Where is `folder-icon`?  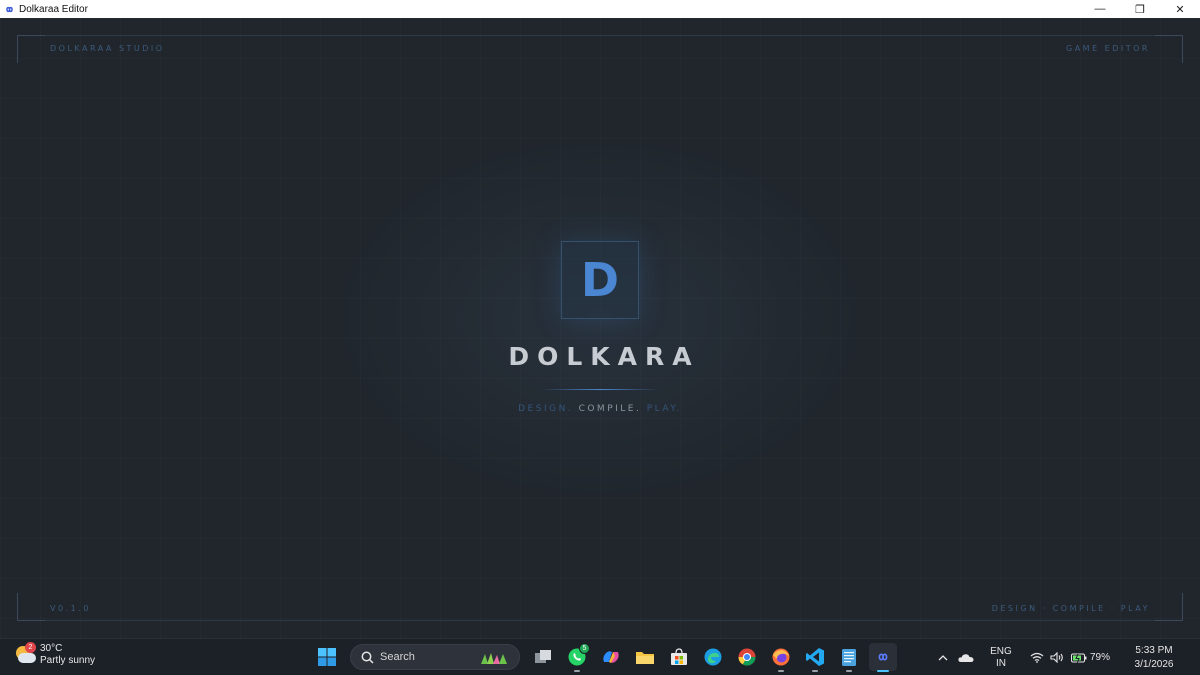
folder-icon is located at coordinates (645, 658).